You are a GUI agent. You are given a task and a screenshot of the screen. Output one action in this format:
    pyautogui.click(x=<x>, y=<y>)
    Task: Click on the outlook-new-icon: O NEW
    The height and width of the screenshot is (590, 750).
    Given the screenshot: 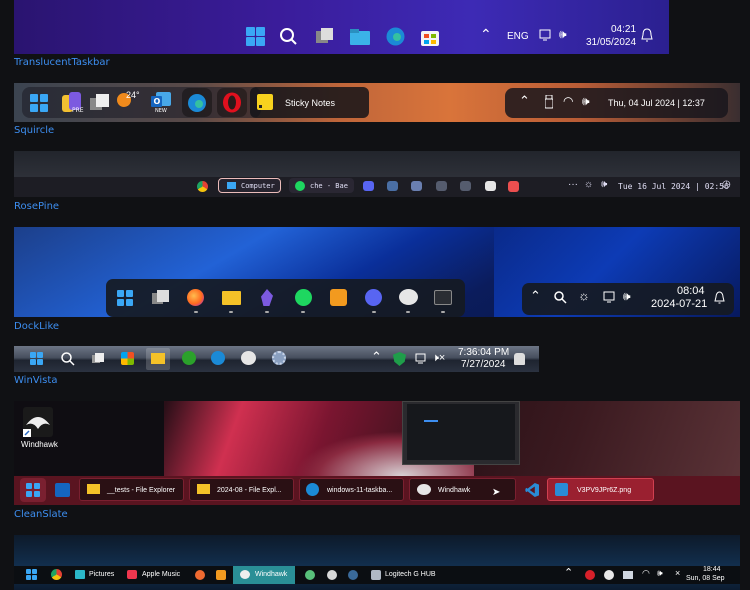 What is the action you would take?
    pyautogui.click(x=161, y=102)
    